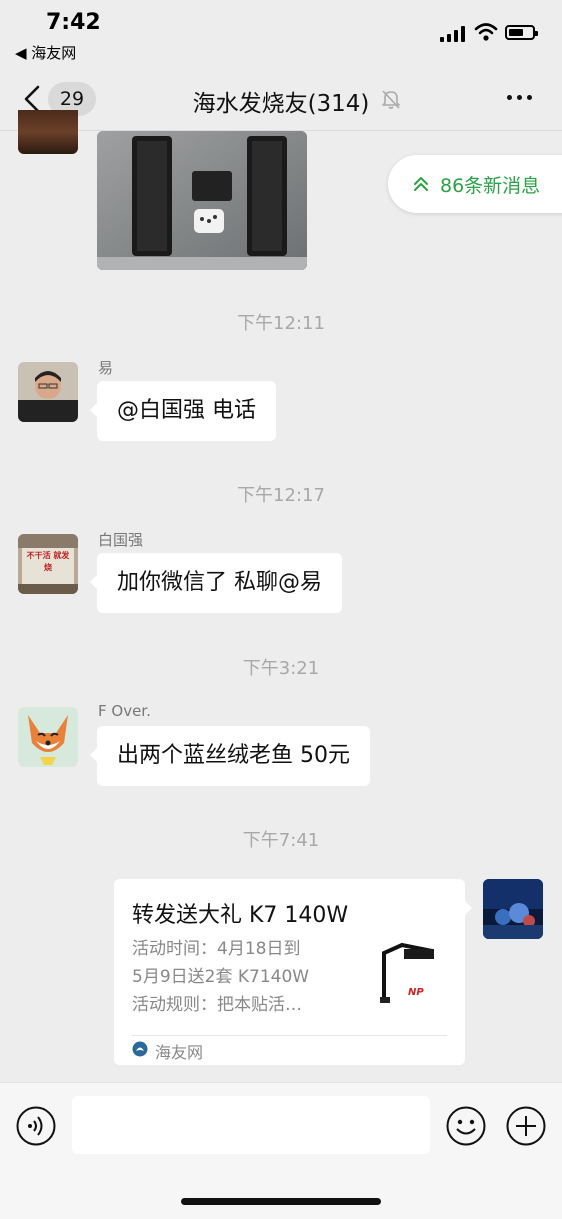 The width and height of the screenshot is (562, 1219). Describe the element at coordinates (36, 1126) in the screenshot. I see `voice-icon` at that location.